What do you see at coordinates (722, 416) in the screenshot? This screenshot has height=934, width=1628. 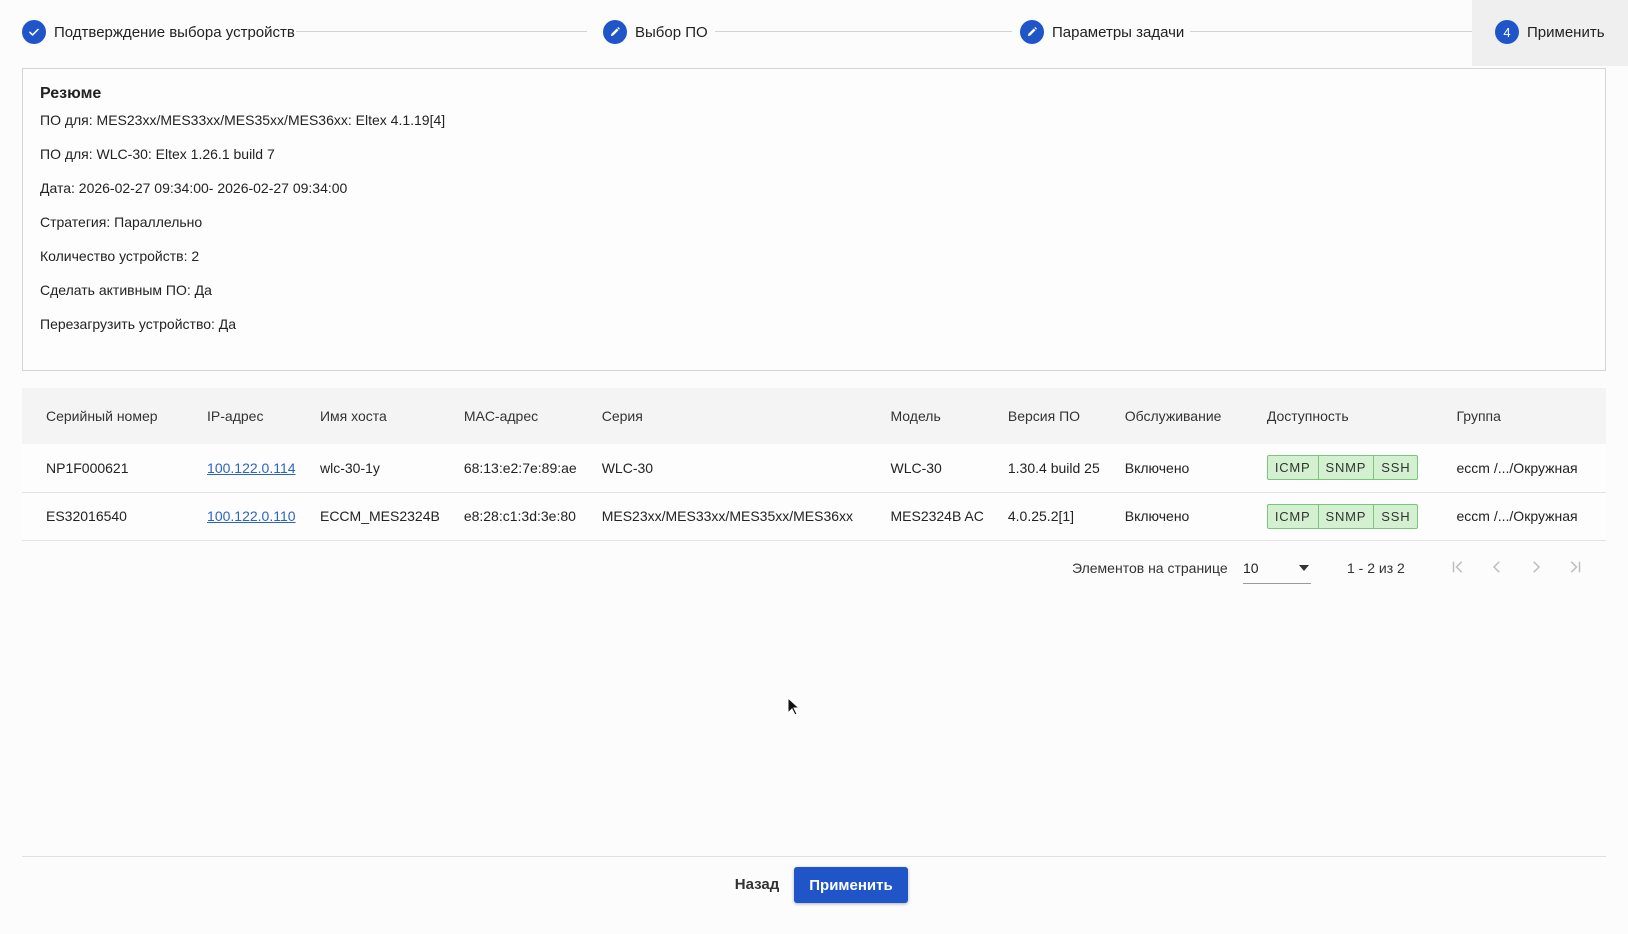 I see `column-header: Серия` at bounding box center [722, 416].